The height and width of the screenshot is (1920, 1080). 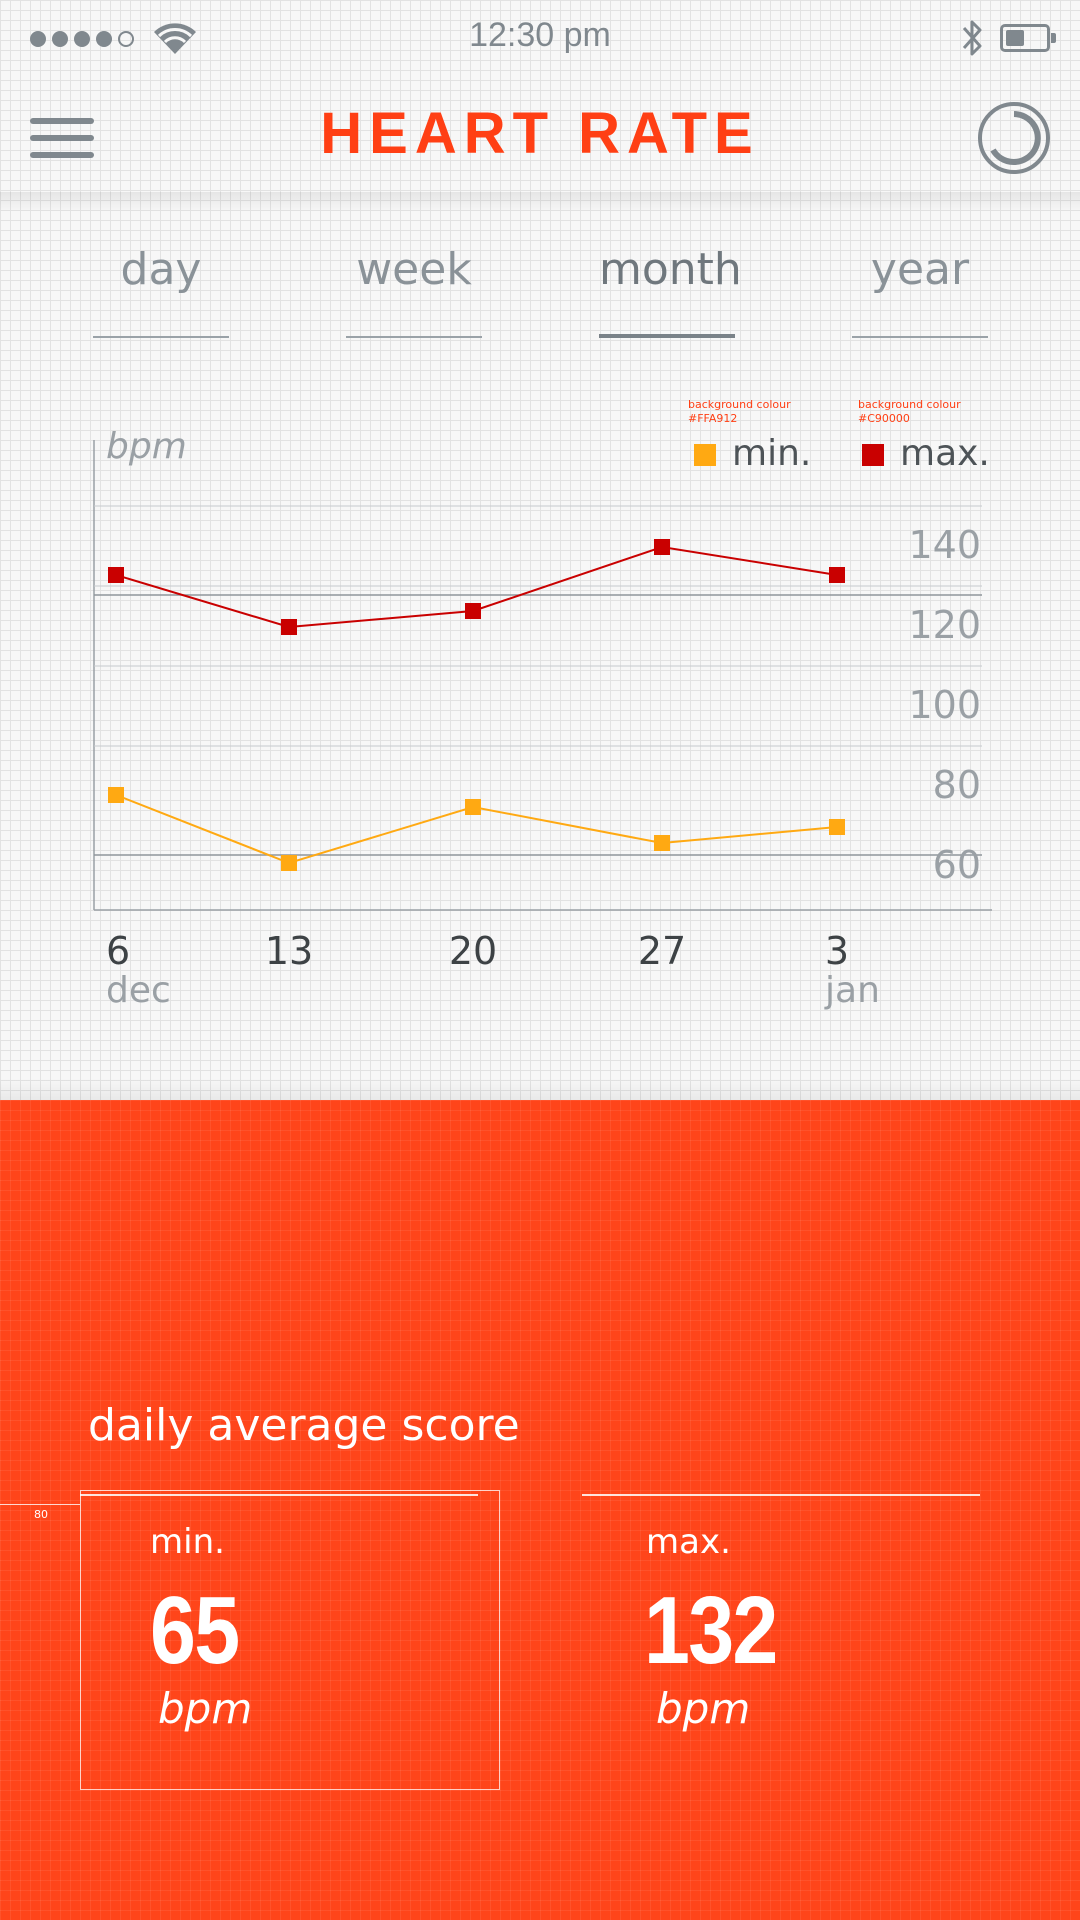 I want to click on y-tick-label-0: 140, so click(x=944, y=545).